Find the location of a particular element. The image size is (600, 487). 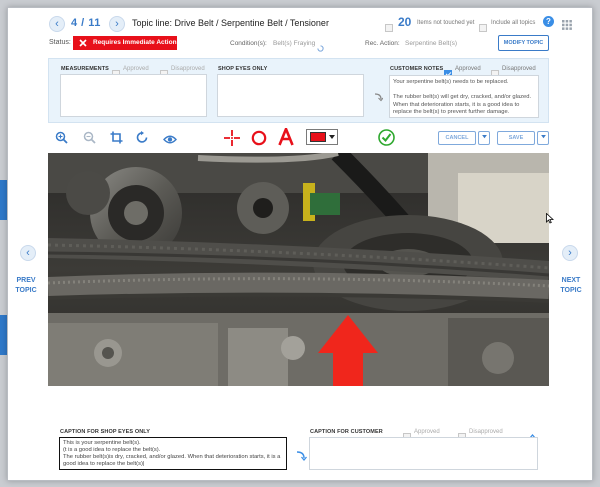

next-topic-line1: NEXT is located at coordinates (571, 280).